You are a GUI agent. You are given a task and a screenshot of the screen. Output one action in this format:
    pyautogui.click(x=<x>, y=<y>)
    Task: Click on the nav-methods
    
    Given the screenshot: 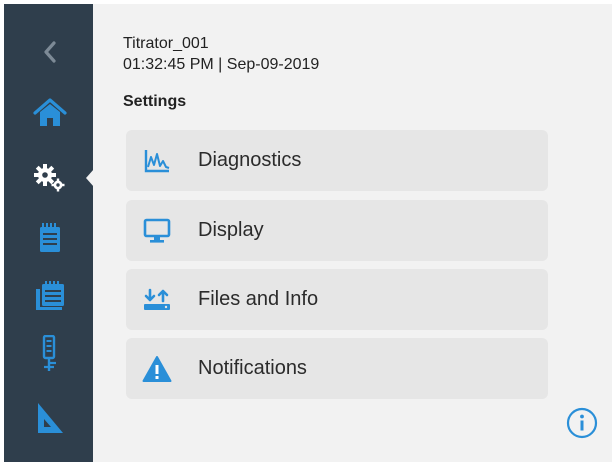 What is the action you would take?
    pyautogui.click(x=50, y=238)
    